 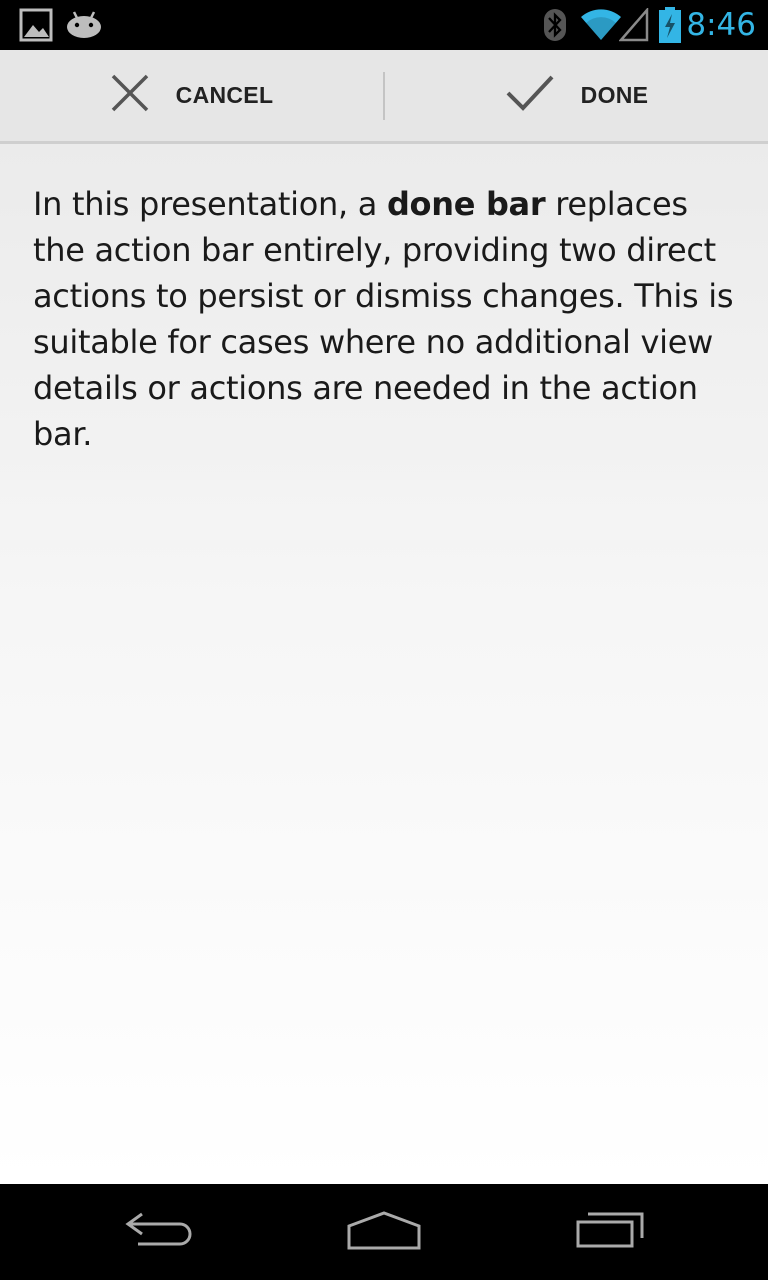 I want to click on description-text-bold: done bar, so click(x=466, y=204).